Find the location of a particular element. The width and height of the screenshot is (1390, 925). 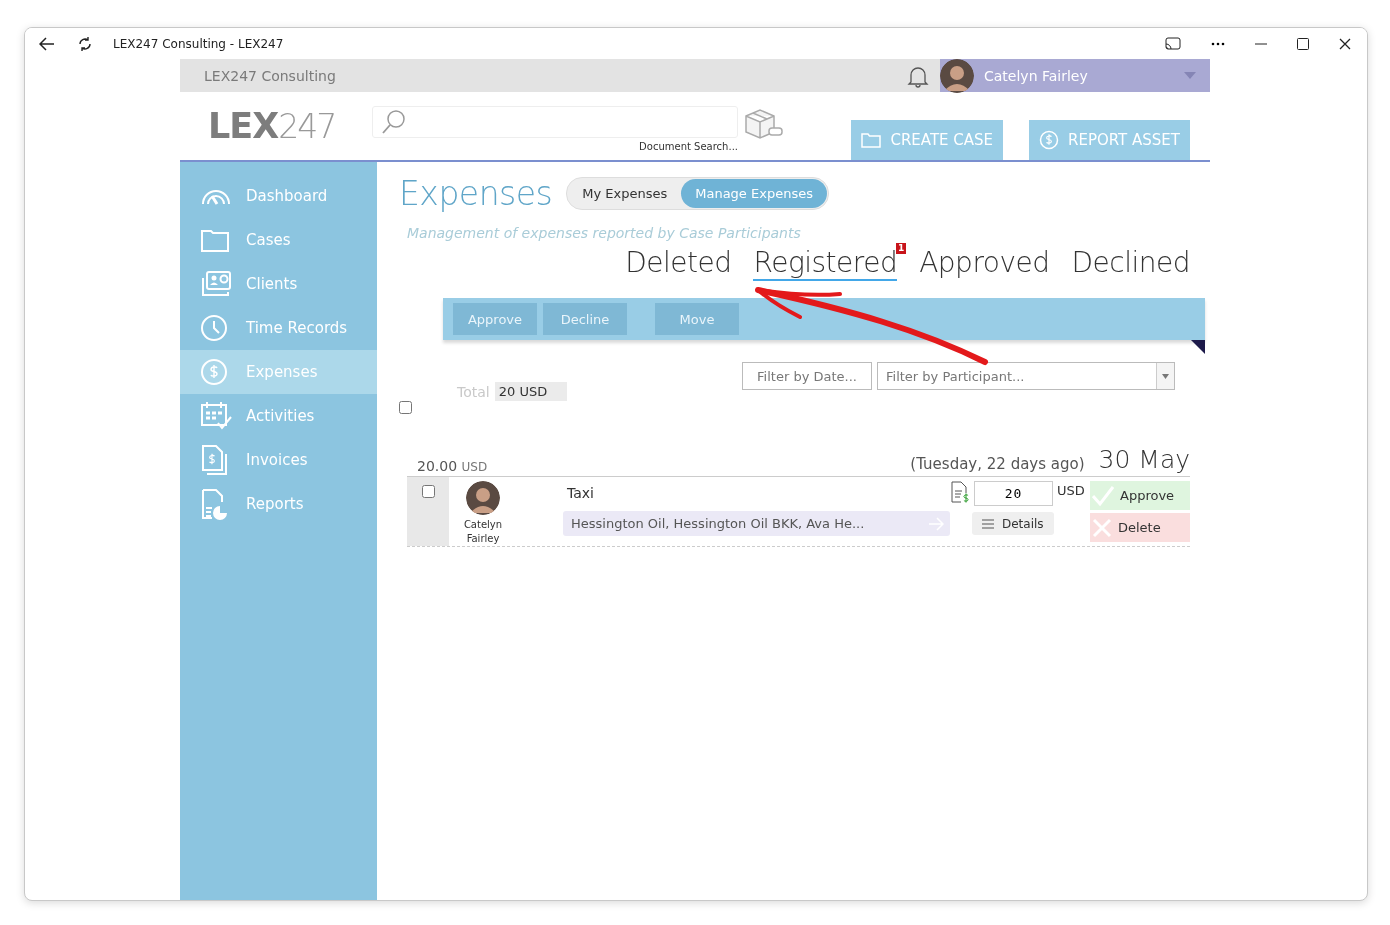

group-day: (Tuesday, 22 days ago) is located at coordinates (997, 464).